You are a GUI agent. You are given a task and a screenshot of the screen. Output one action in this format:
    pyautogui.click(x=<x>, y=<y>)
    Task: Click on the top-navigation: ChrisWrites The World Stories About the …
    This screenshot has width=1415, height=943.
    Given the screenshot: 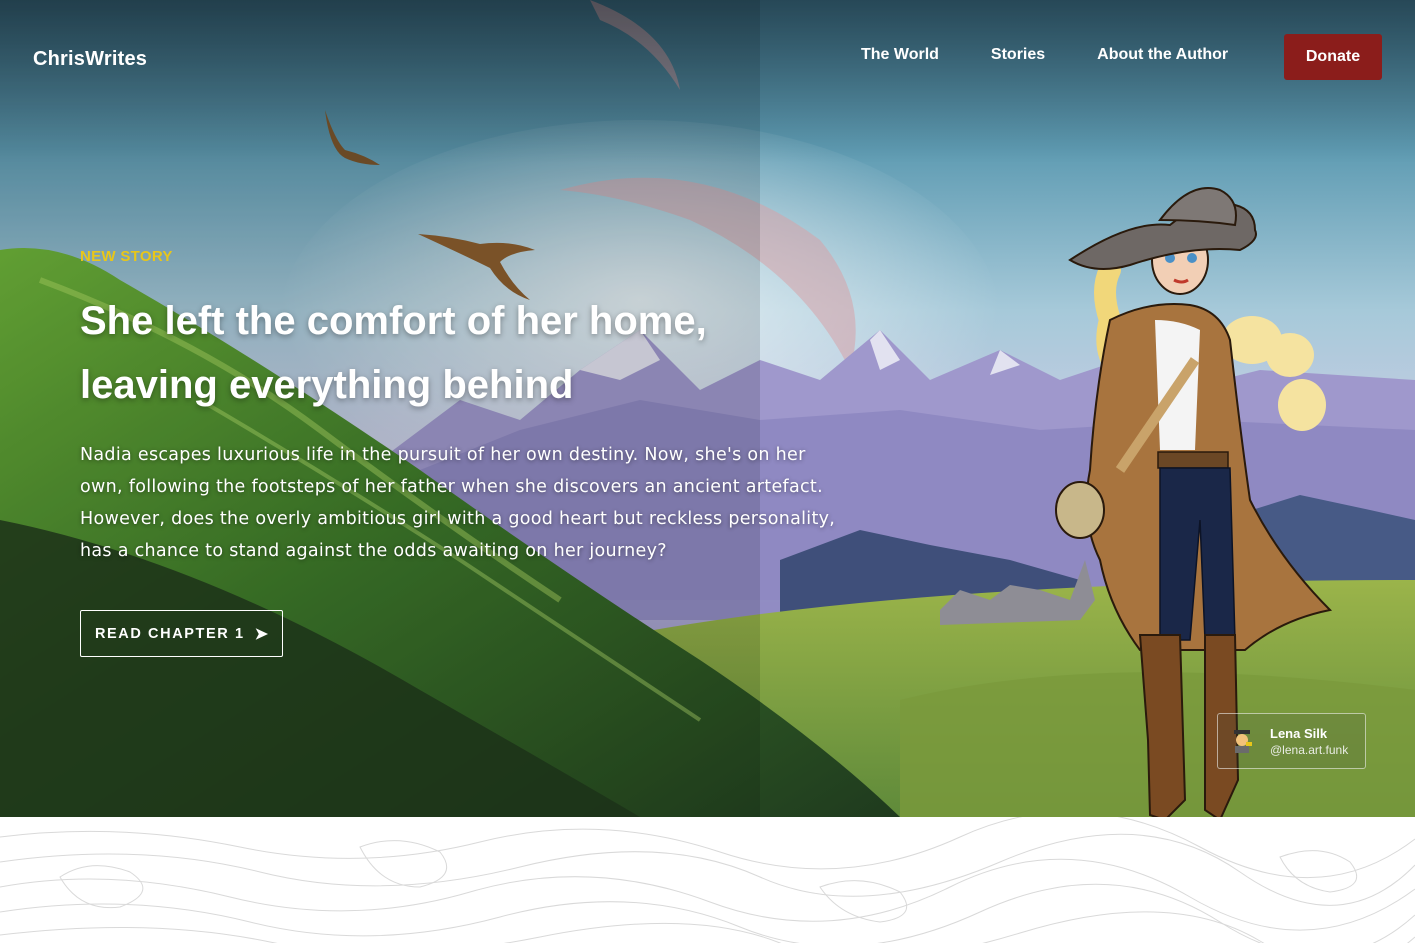 What is the action you would take?
    pyautogui.click(x=707, y=55)
    